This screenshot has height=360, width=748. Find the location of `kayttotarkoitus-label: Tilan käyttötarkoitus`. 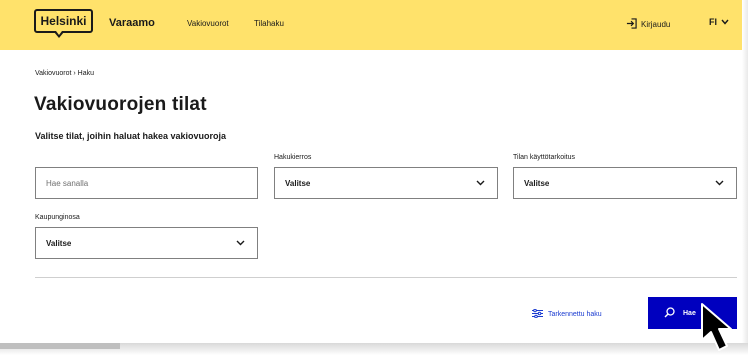

kayttotarkoitus-label: Tilan käyttötarkoitus is located at coordinates (544, 157).